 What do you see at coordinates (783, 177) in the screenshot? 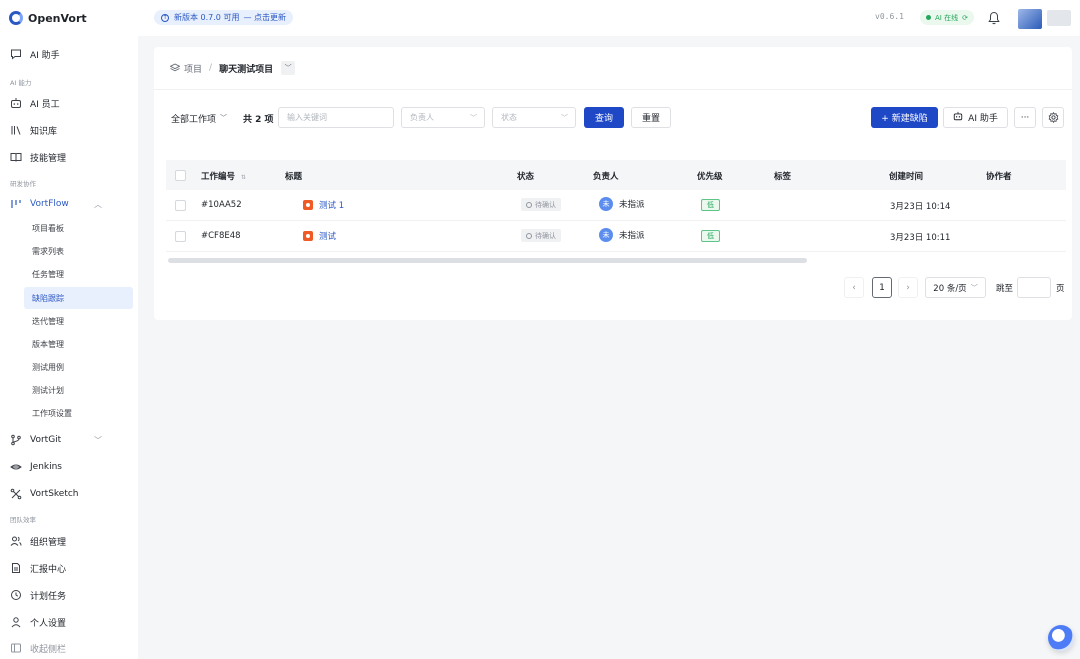
I see `column-header-tags: 标签` at bounding box center [783, 177].